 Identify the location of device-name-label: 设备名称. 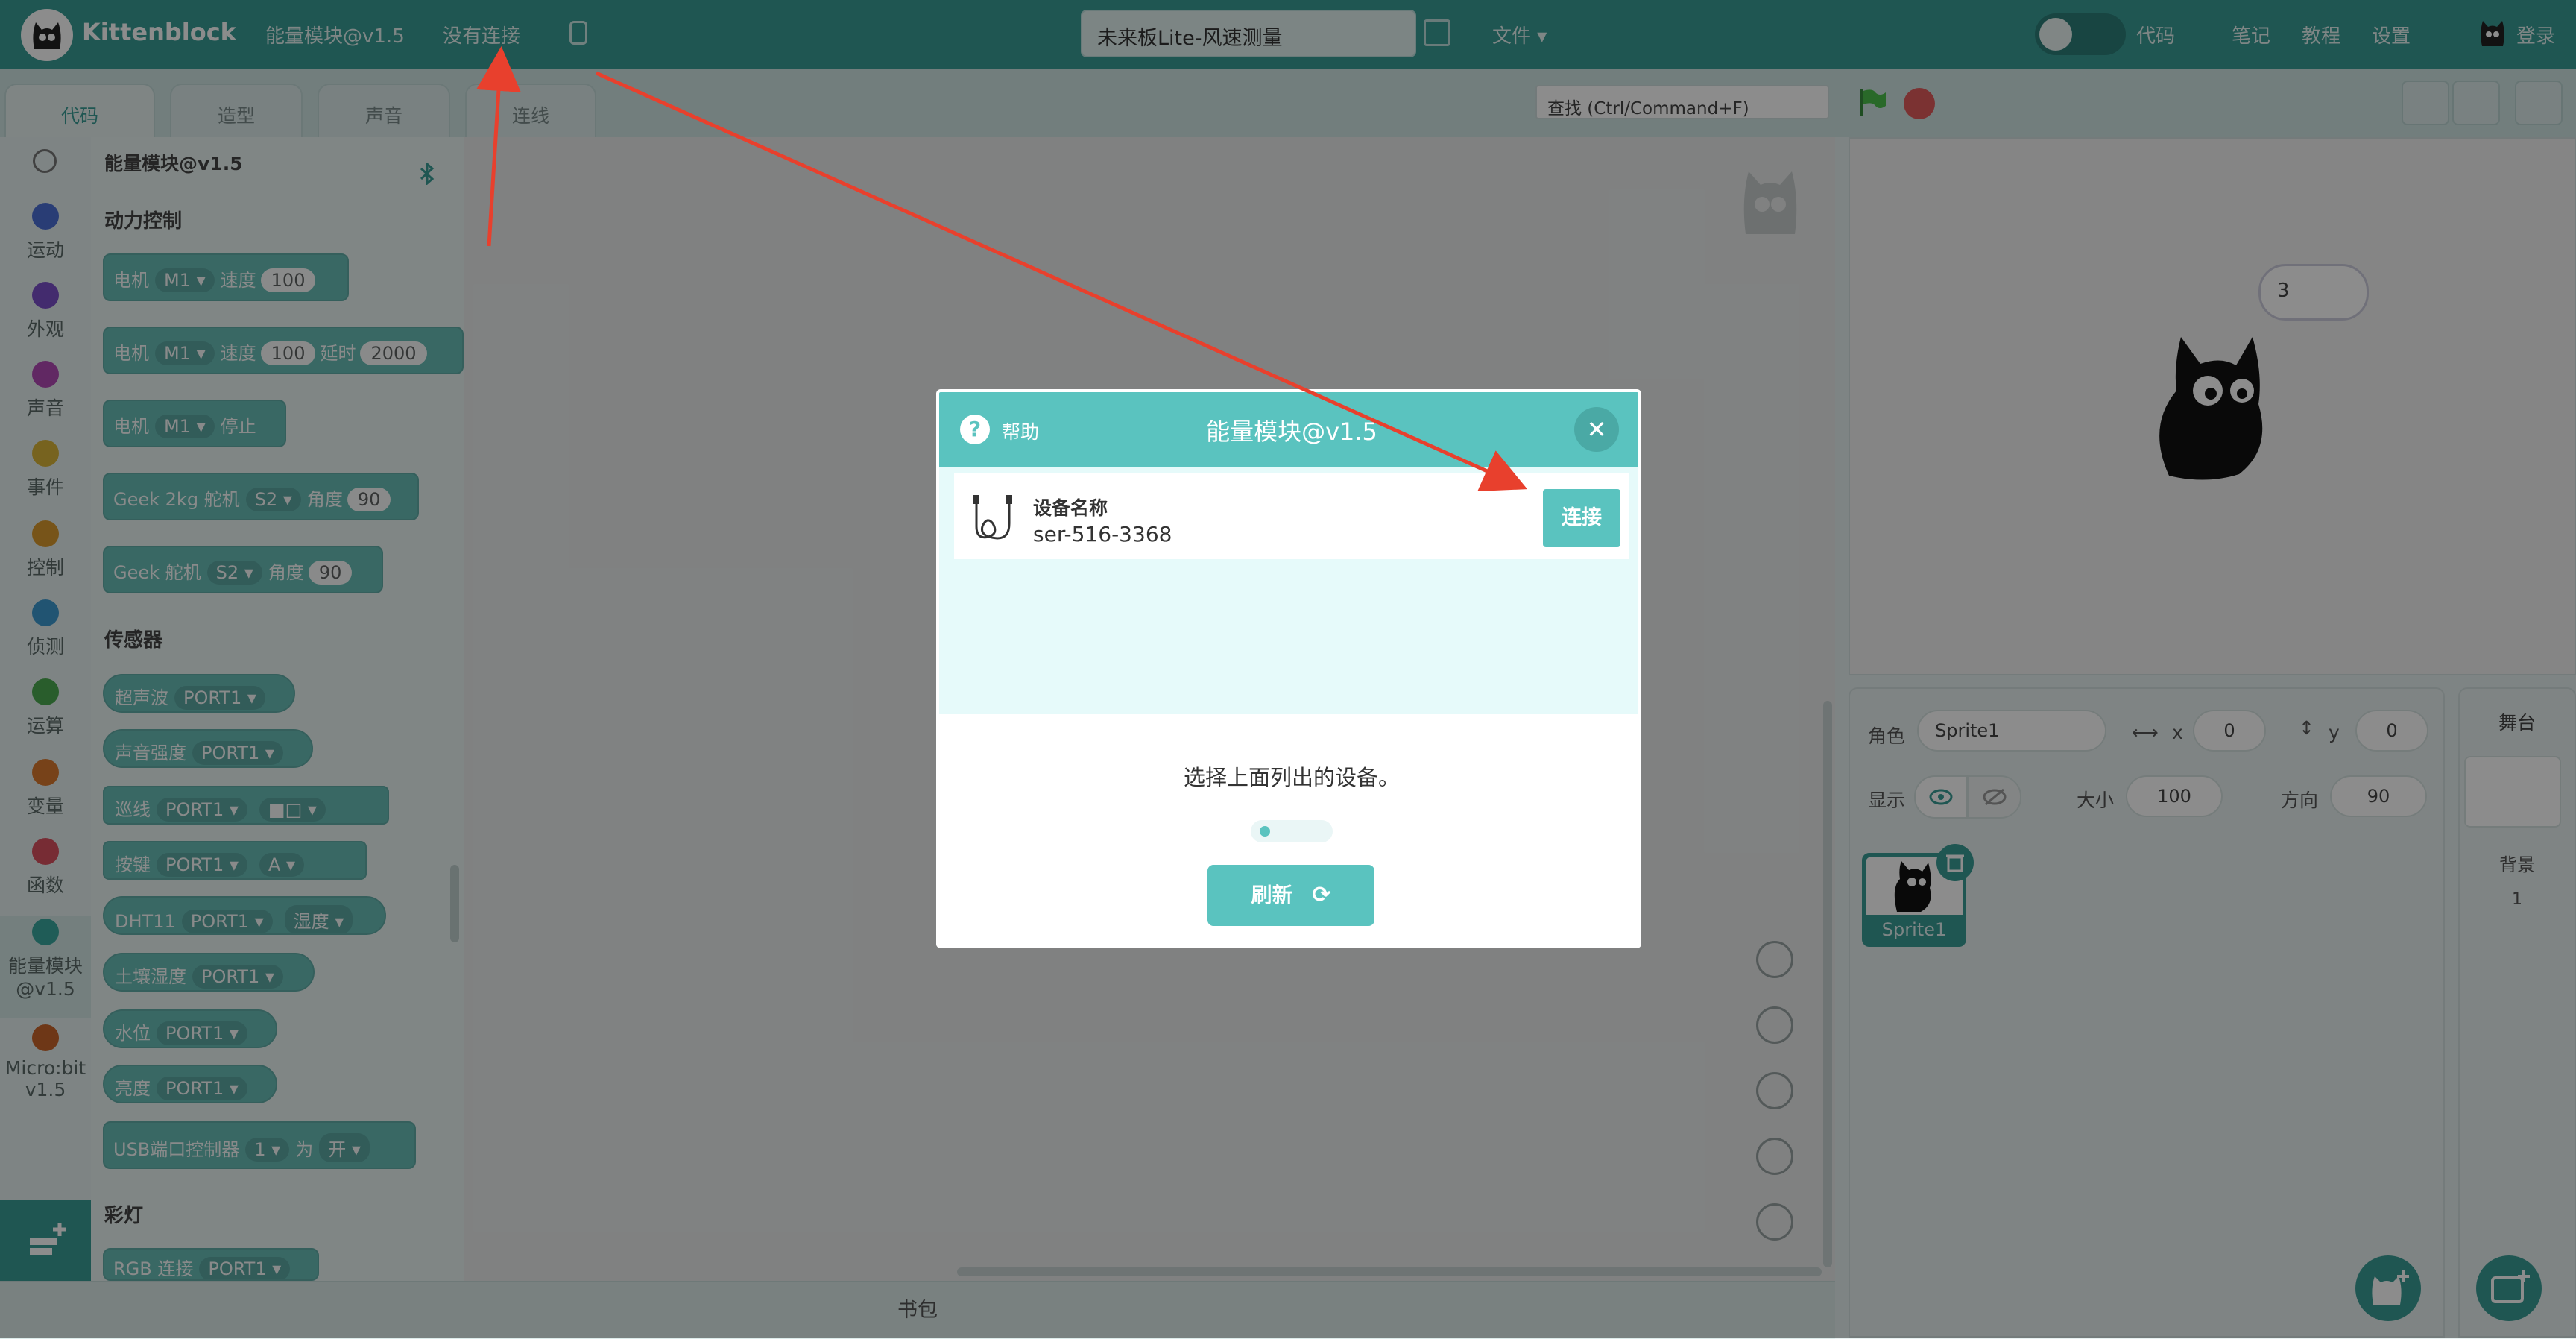
(1070, 508).